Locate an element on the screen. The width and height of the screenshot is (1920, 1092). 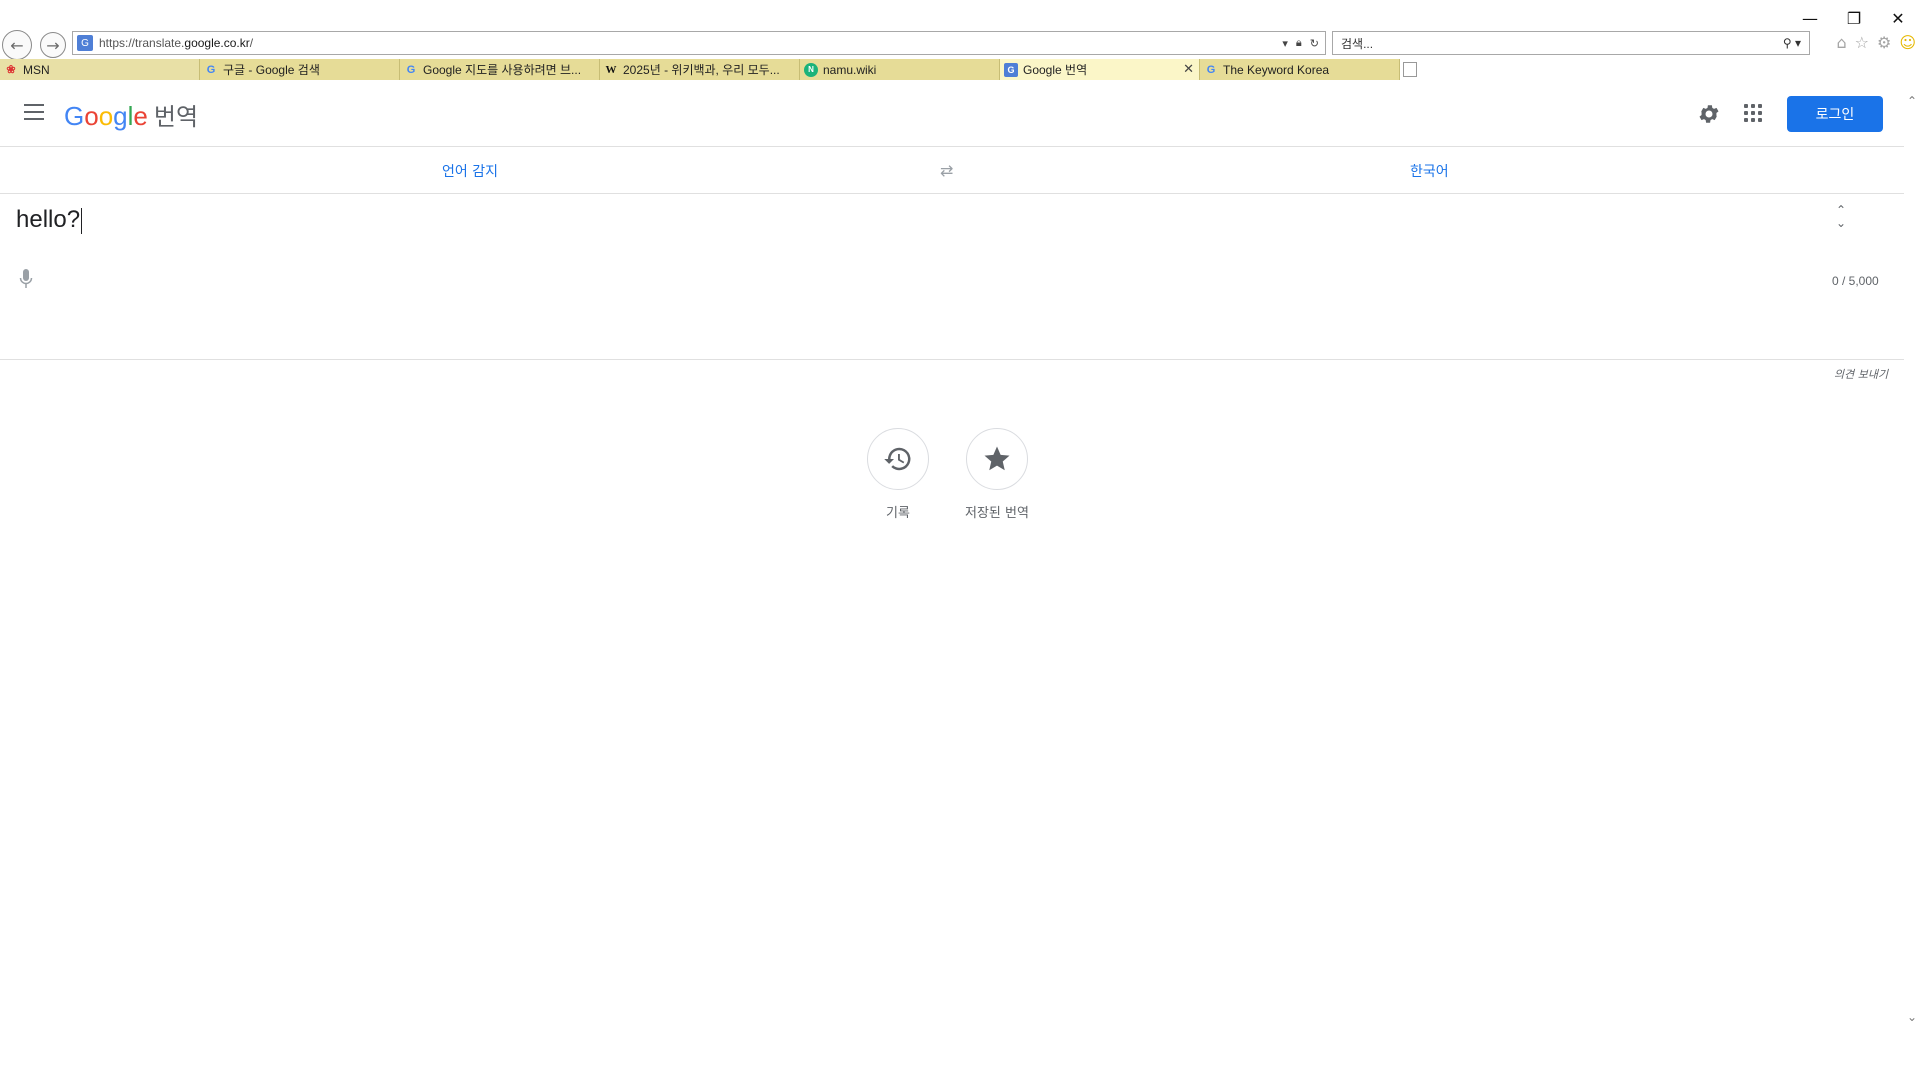
new-tab-icon is located at coordinates (1410, 69).